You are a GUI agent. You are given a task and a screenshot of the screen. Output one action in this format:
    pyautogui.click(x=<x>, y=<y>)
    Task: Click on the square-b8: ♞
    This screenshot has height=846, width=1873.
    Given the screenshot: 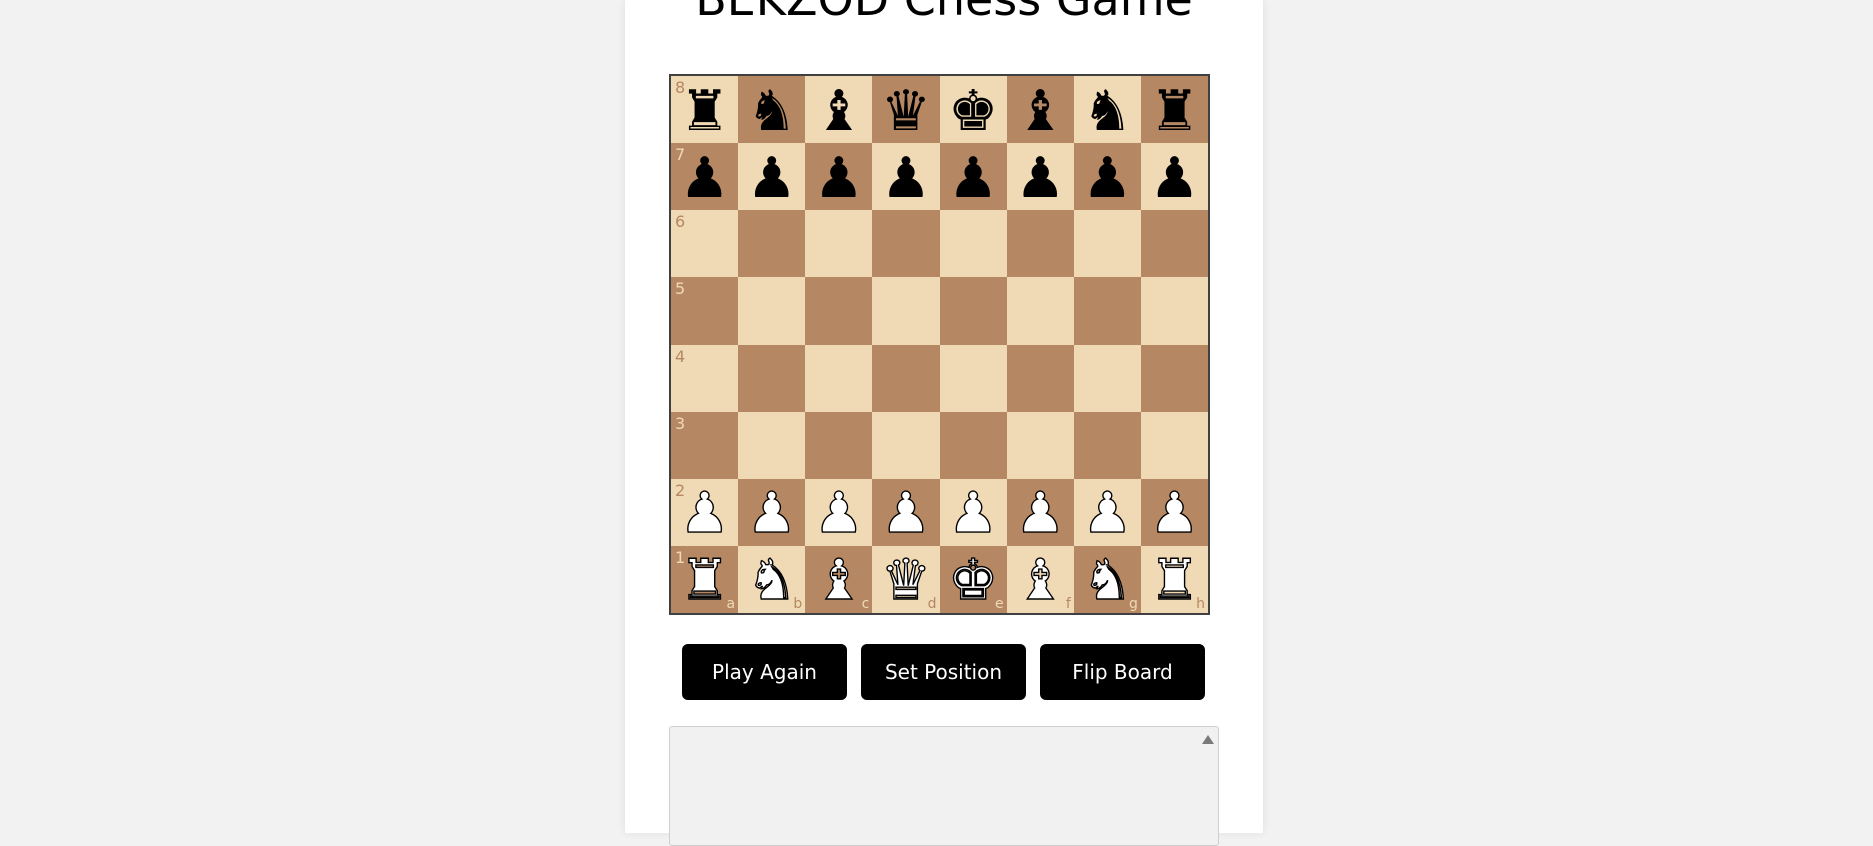 What is the action you would take?
    pyautogui.click(x=772, y=110)
    